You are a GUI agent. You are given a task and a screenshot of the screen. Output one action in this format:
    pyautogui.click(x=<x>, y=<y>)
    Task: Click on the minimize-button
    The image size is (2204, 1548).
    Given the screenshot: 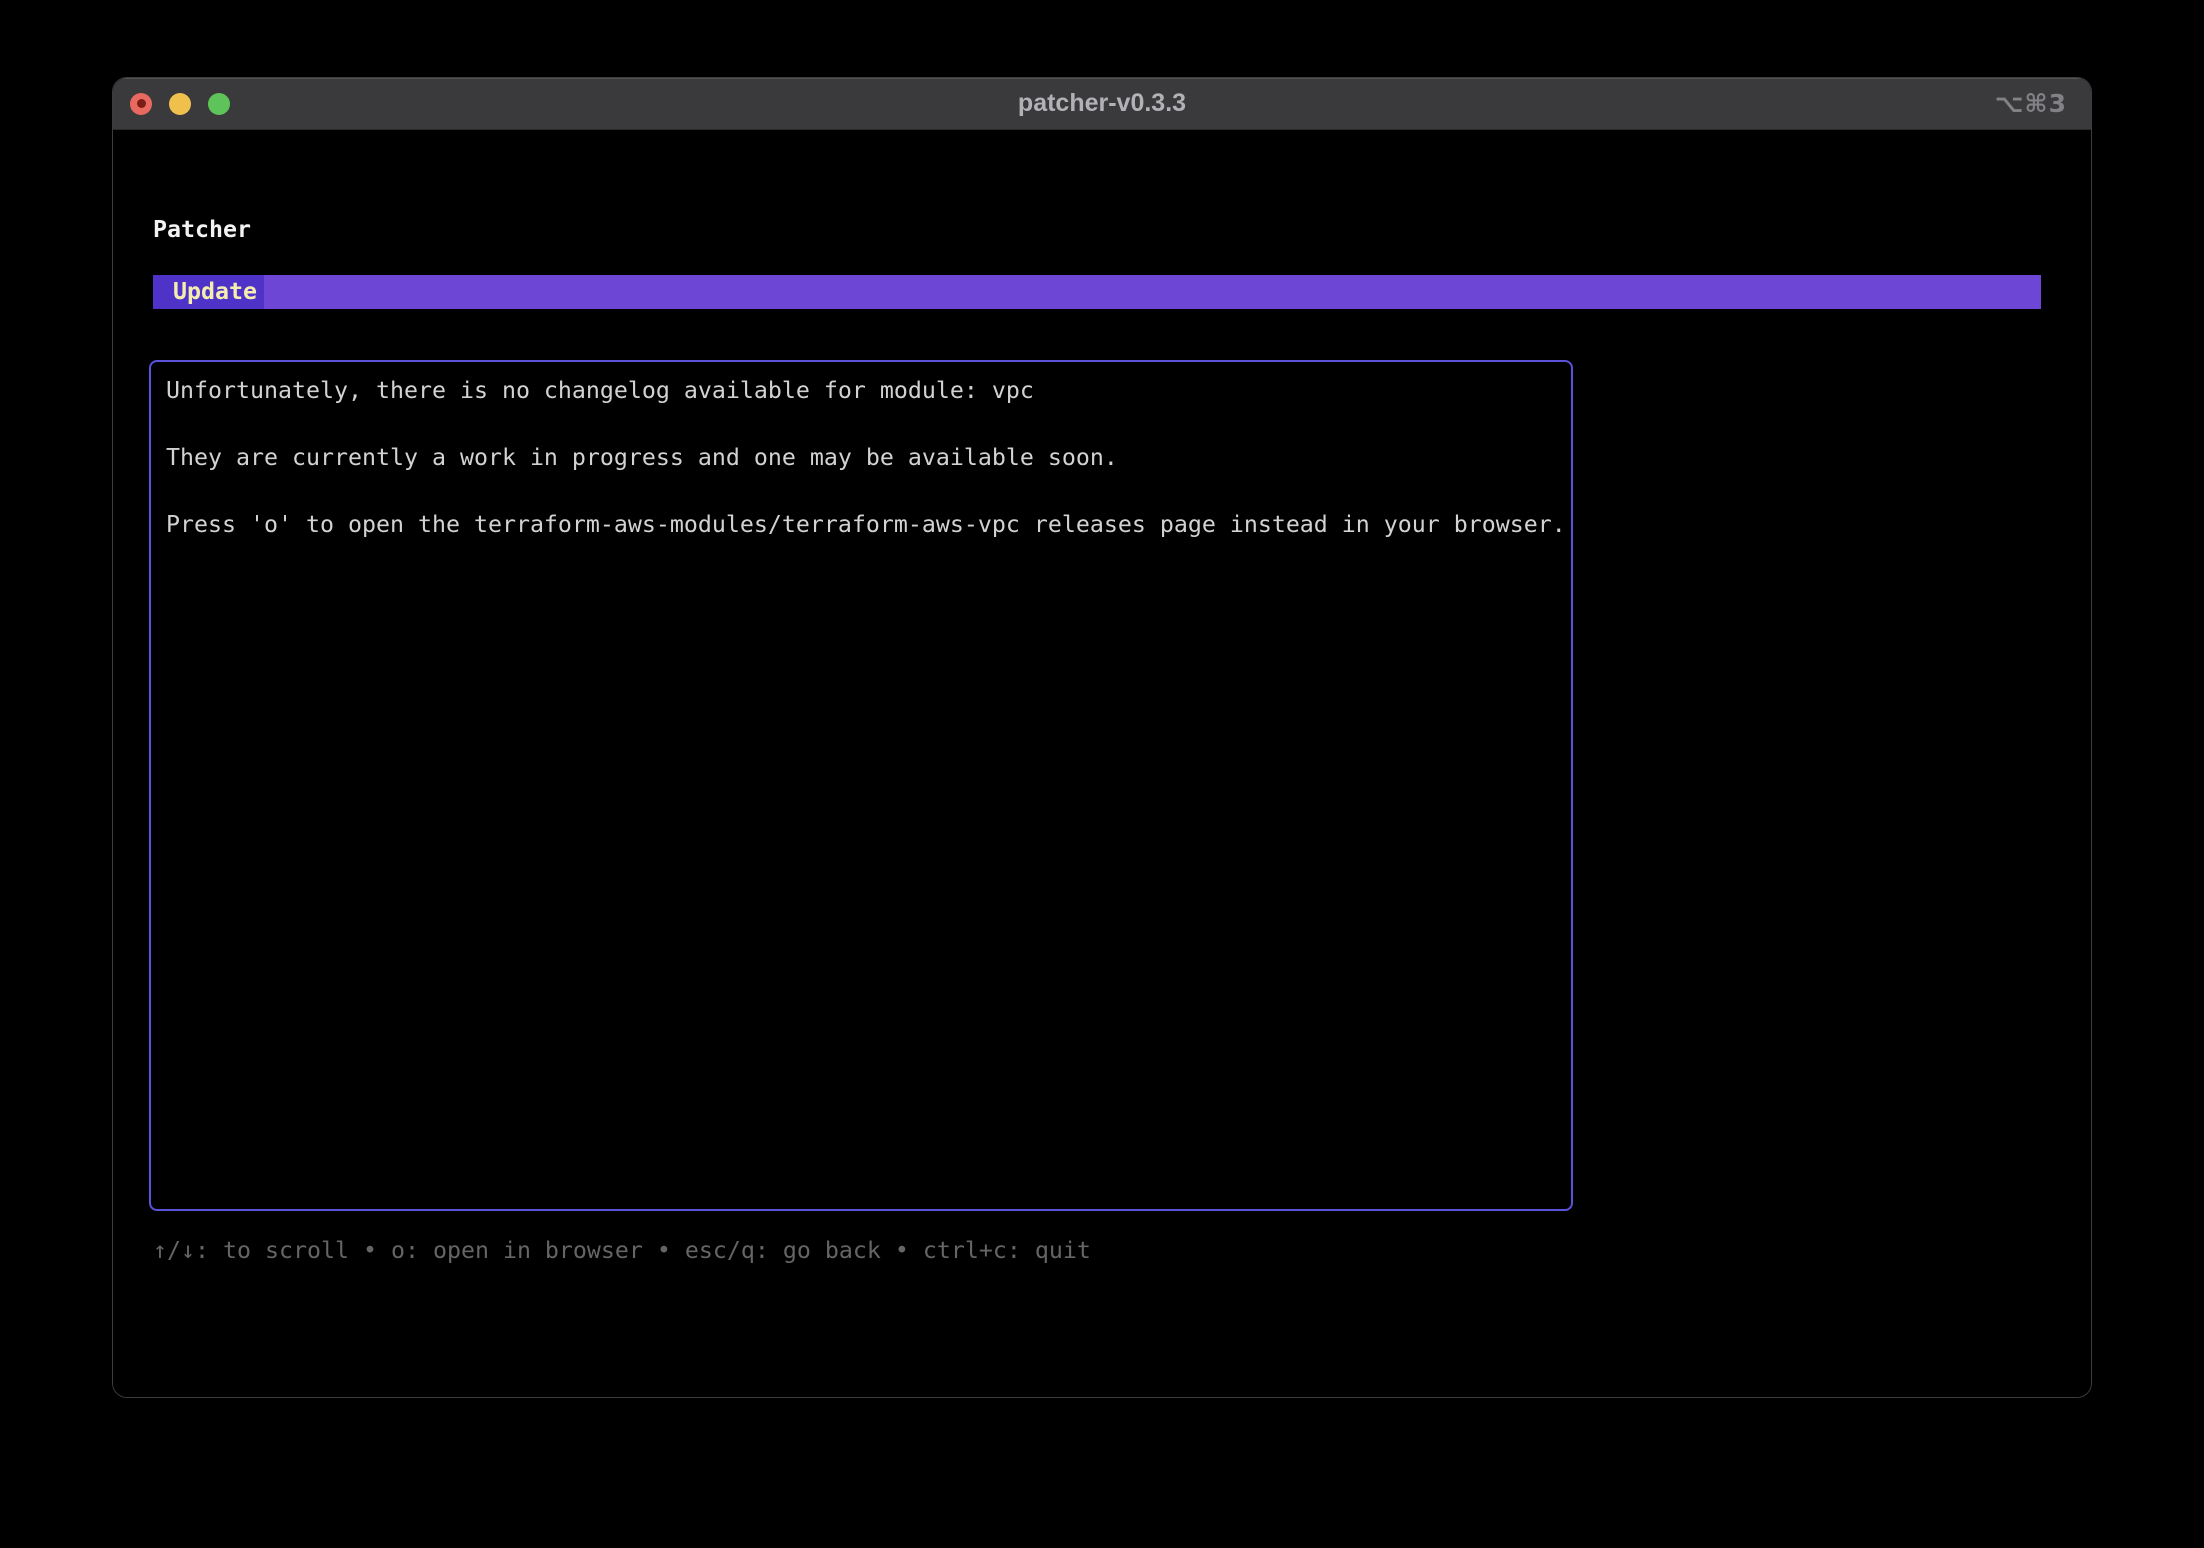 What is the action you would take?
    pyautogui.click(x=180, y=103)
    